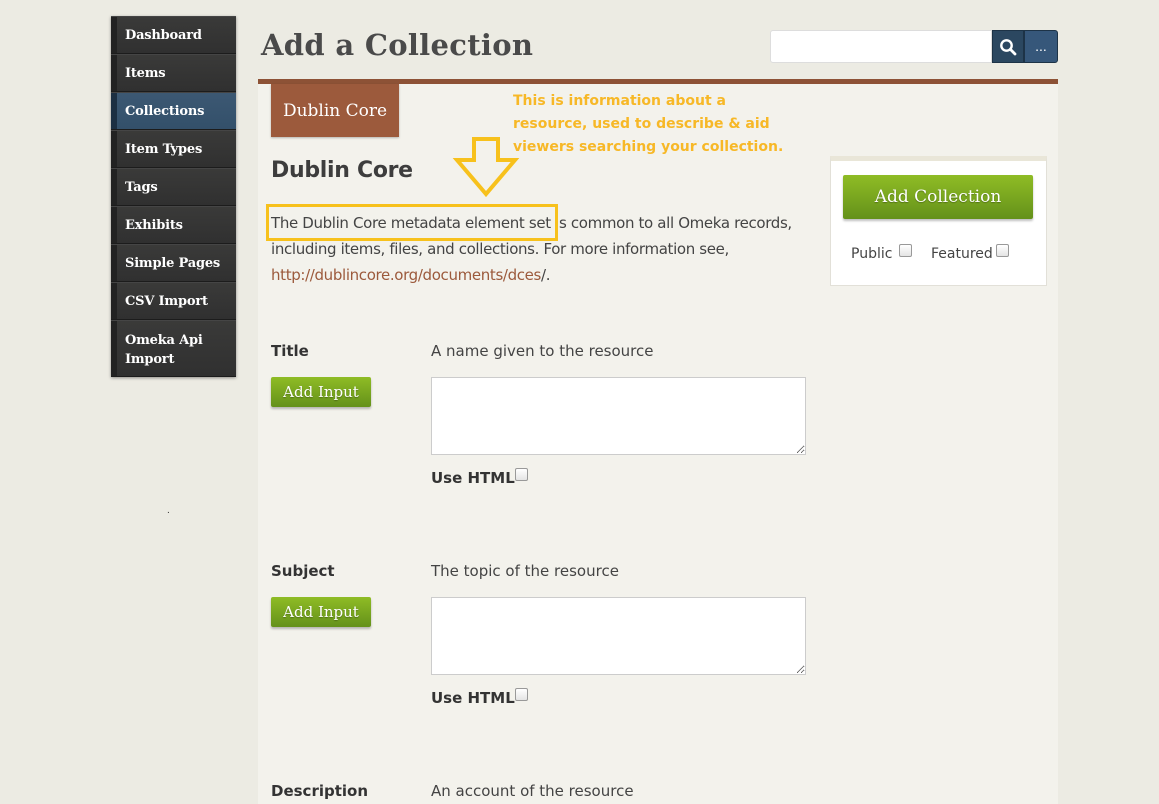 This screenshot has height=804, width=1159. Describe the element at coordinates (335, 110) in the screenshot. I see `tab-dublin-core: Dublin Core` at that location.